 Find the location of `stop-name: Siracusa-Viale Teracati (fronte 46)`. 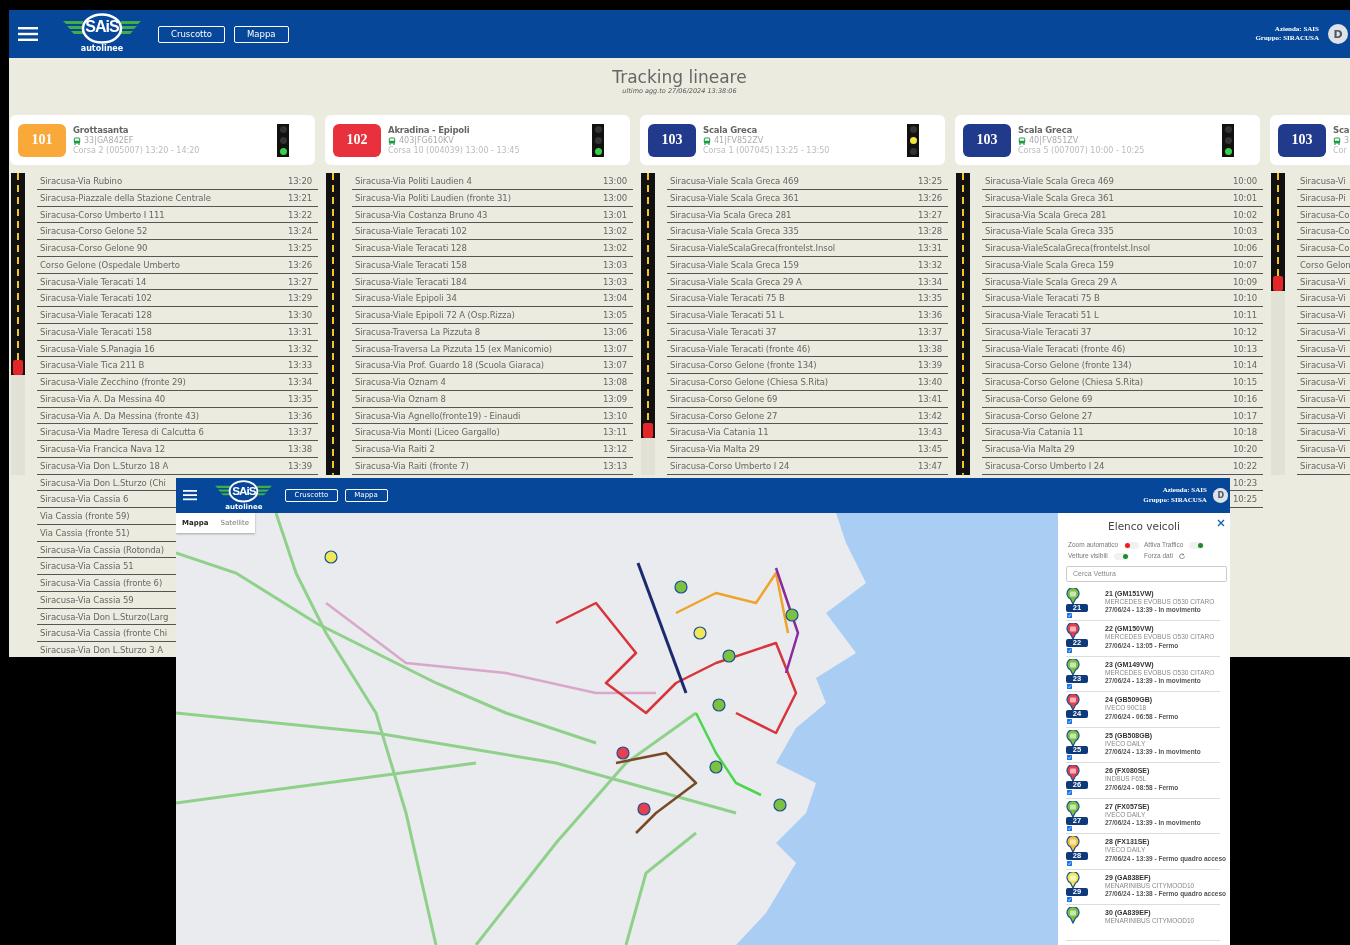

stop-name: Siracusa-Viale Teracati (fronte 46) is located at coordinates (740, 348).